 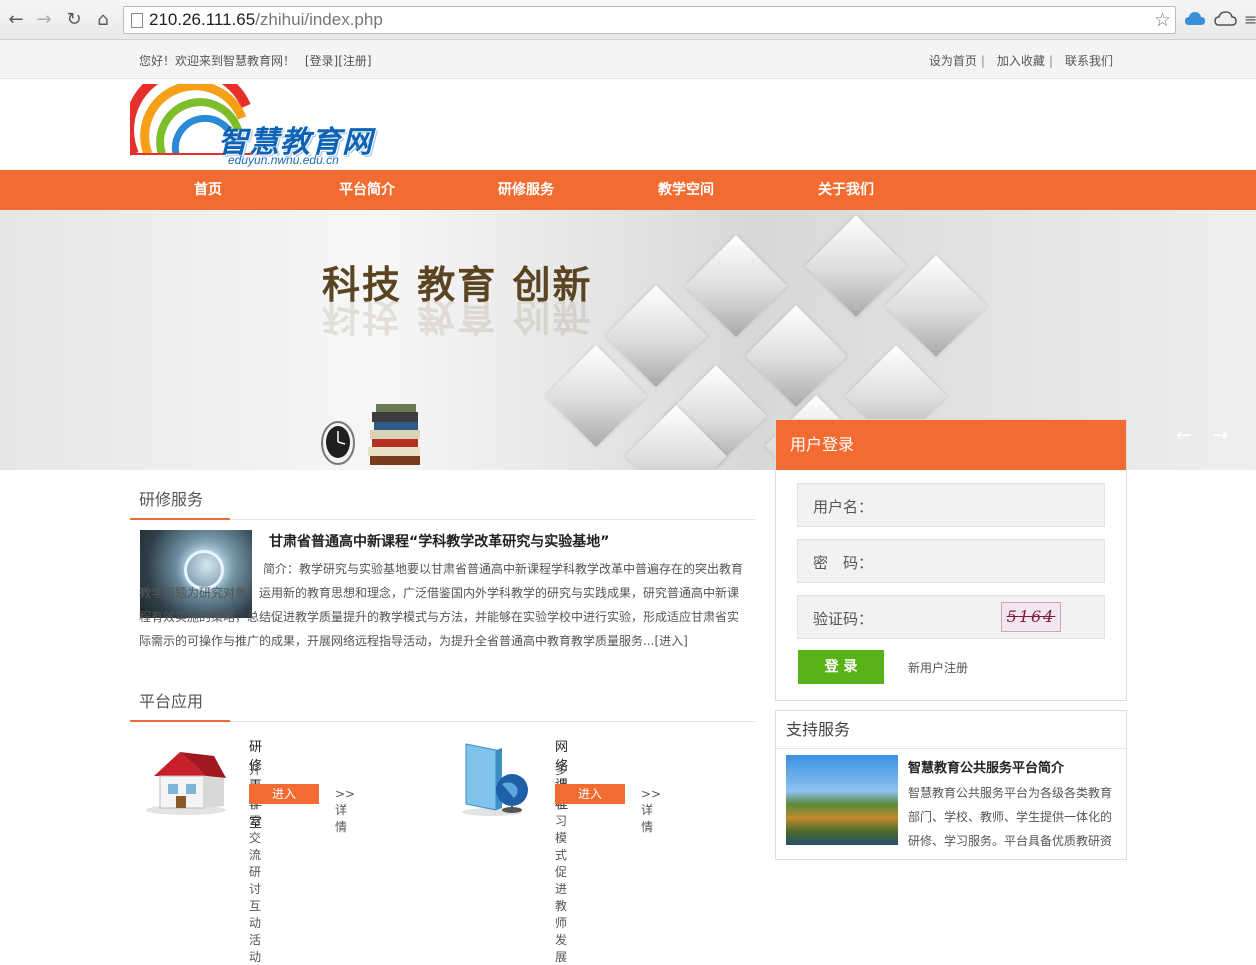 I want to click on top-links: 设为首页 | 加入收藏 | 联系我们, so click(x=1019, y=60).